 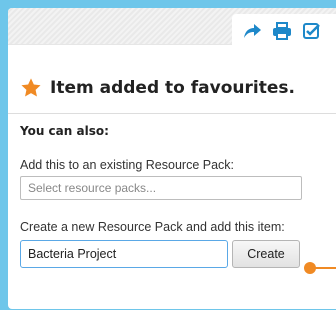 What do you see at coordinates (127, 165) in the screenshot?
I see `existing-pack-label: Add this to an existing Resource Pack:` at bounding box center [127, 165].